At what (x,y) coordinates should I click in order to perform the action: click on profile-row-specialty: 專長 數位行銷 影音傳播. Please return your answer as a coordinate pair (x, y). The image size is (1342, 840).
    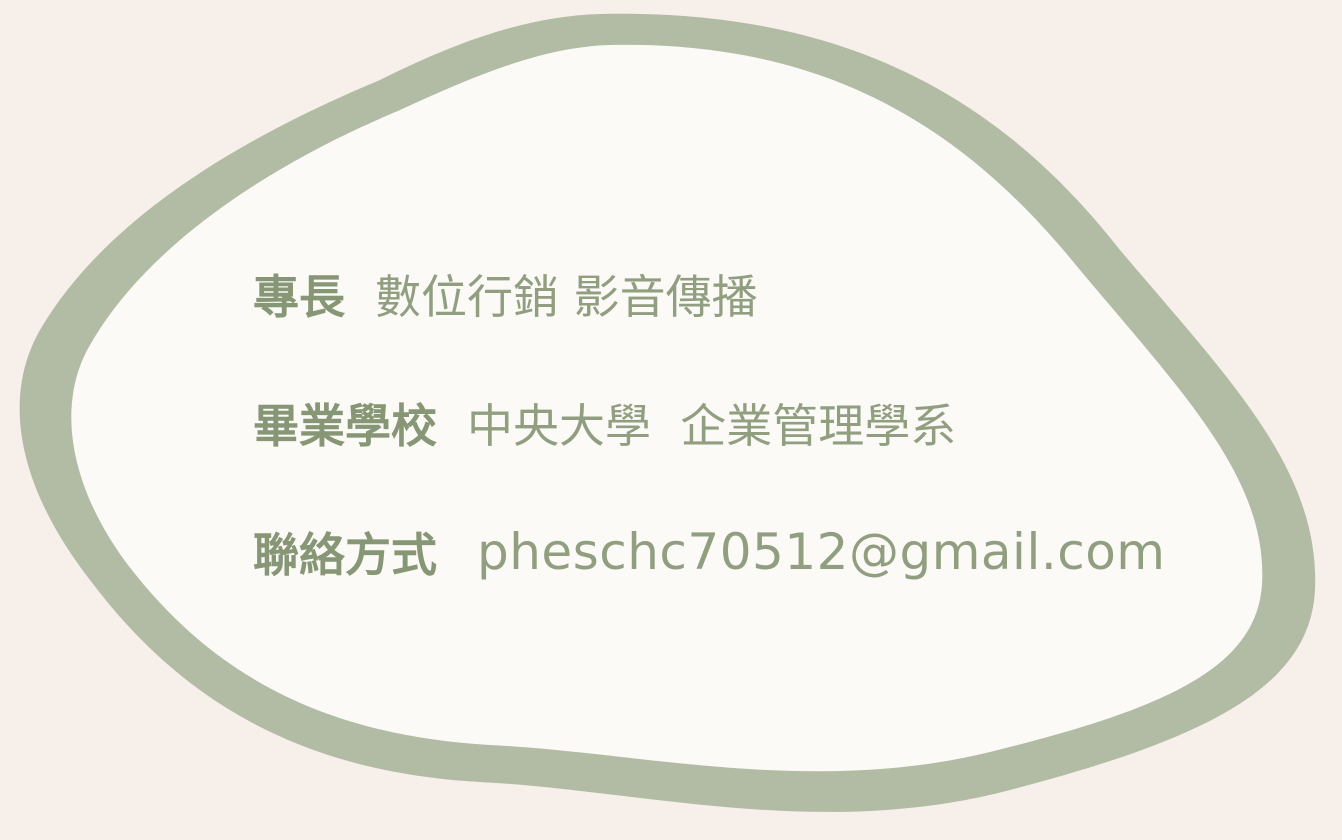
    Looking at the image, I should click on (709, 294).